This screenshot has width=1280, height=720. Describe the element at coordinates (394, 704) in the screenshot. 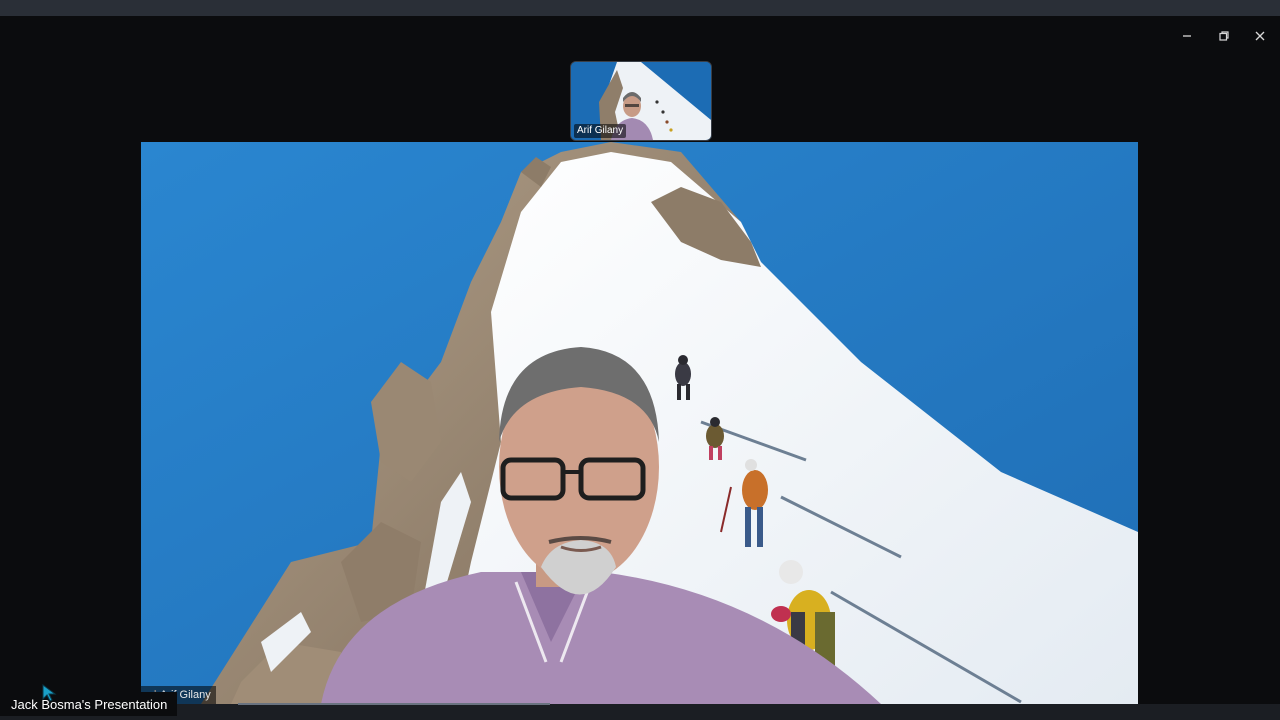

I see `progress-indicator` at that location.